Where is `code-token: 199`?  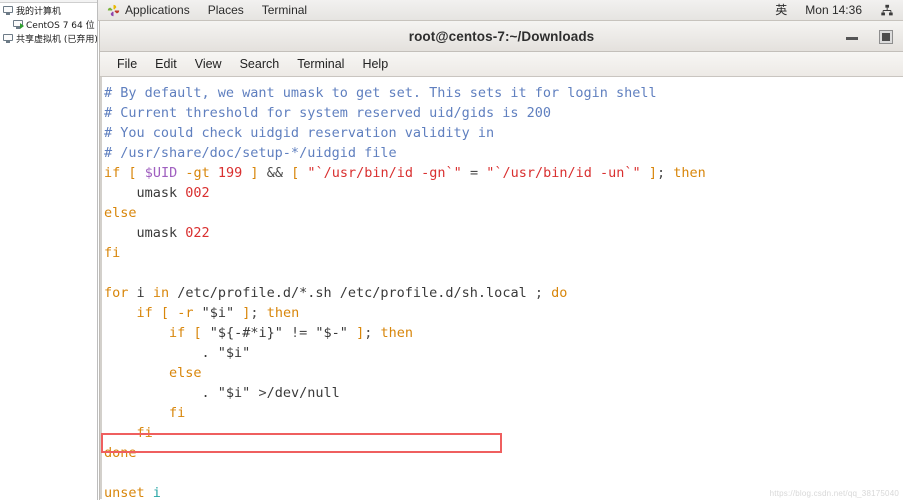
code-token: 199 is located at coordinates (230, 173).